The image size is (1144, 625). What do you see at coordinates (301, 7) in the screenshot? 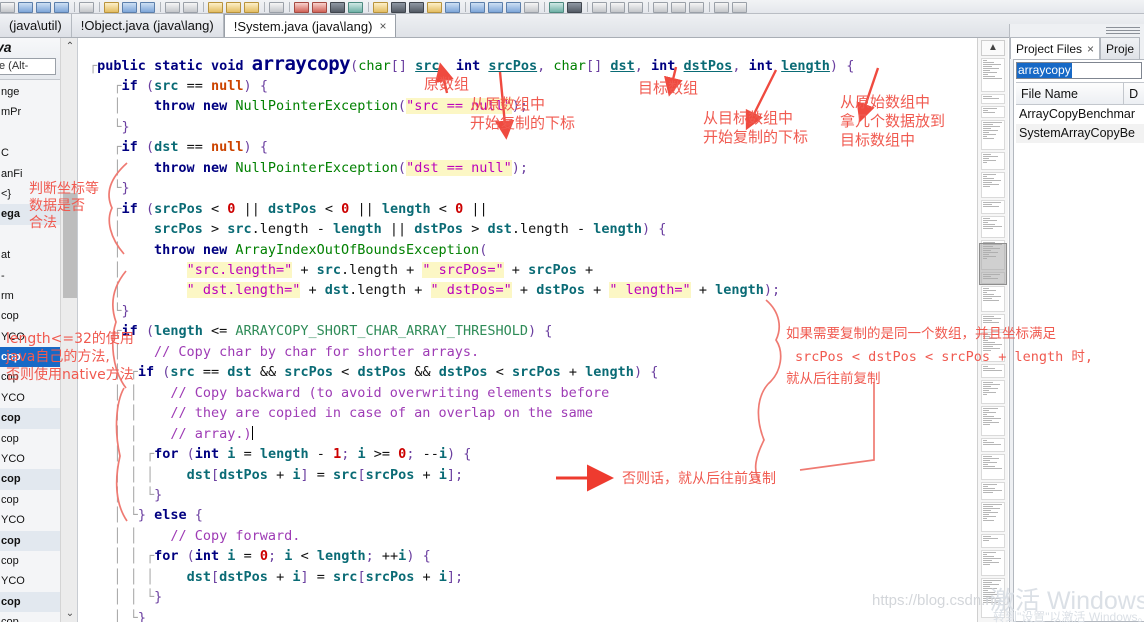
I see `find-icon` at bounding box center [301, 7].